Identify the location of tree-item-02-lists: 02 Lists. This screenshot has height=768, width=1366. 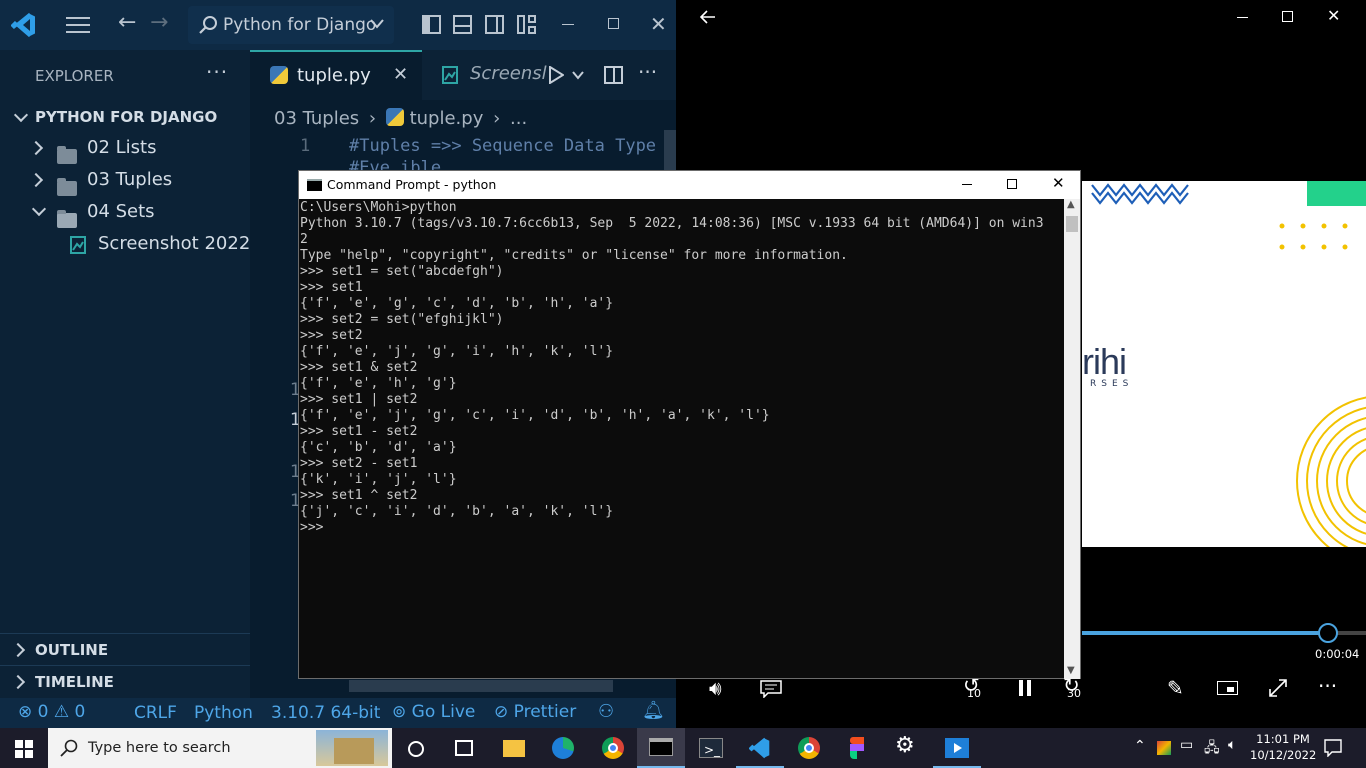
(125, 148).